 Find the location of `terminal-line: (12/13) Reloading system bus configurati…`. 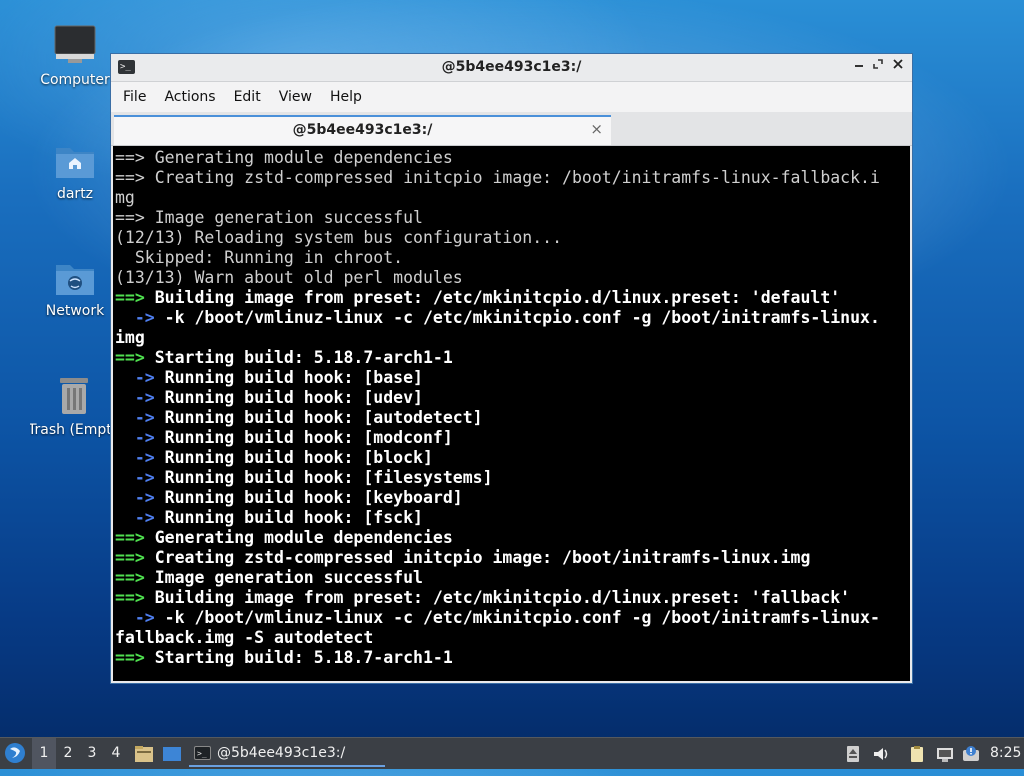

terminal-line: (12/13) Reloading system bus configurati… is located at coordinates (512, 238).